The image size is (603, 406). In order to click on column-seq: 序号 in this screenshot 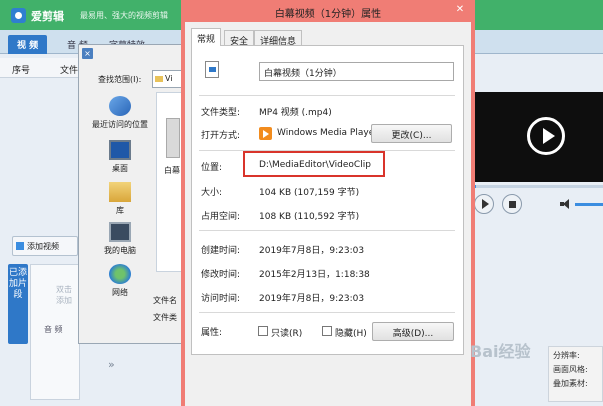, I will do `click(21, 71)`.